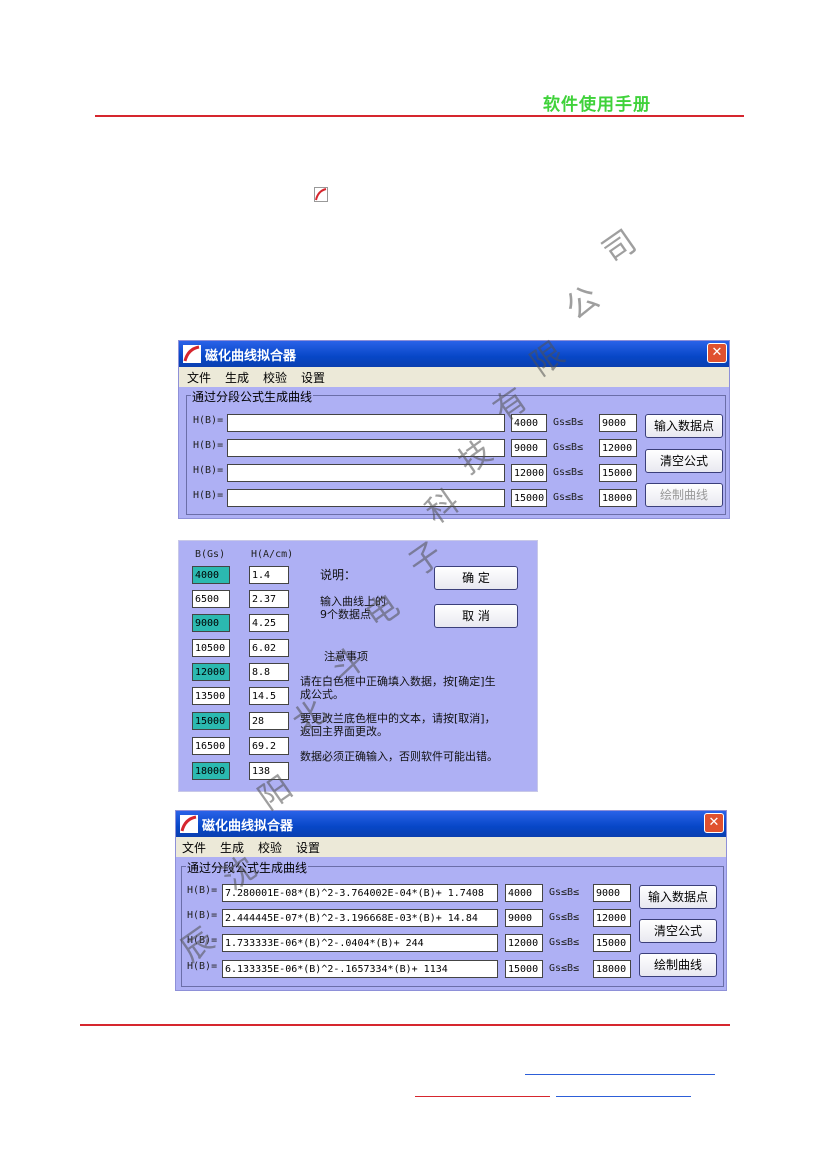 The image size is (826, 1169). What do you see at coordinates (476, 616) in the screenshot?
I see `cancel-button: 取 消` at bounding box center [476, 616].